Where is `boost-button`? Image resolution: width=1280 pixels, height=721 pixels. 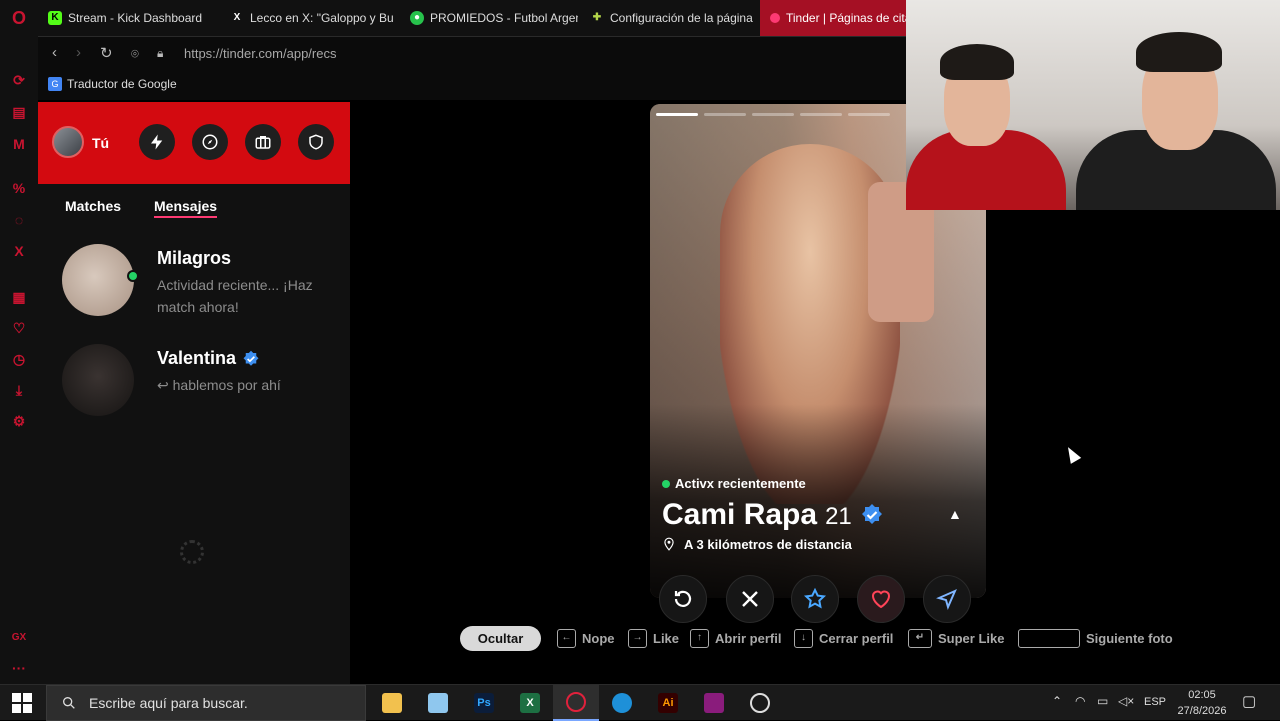 boost-button is located at coordinates (157, 142).